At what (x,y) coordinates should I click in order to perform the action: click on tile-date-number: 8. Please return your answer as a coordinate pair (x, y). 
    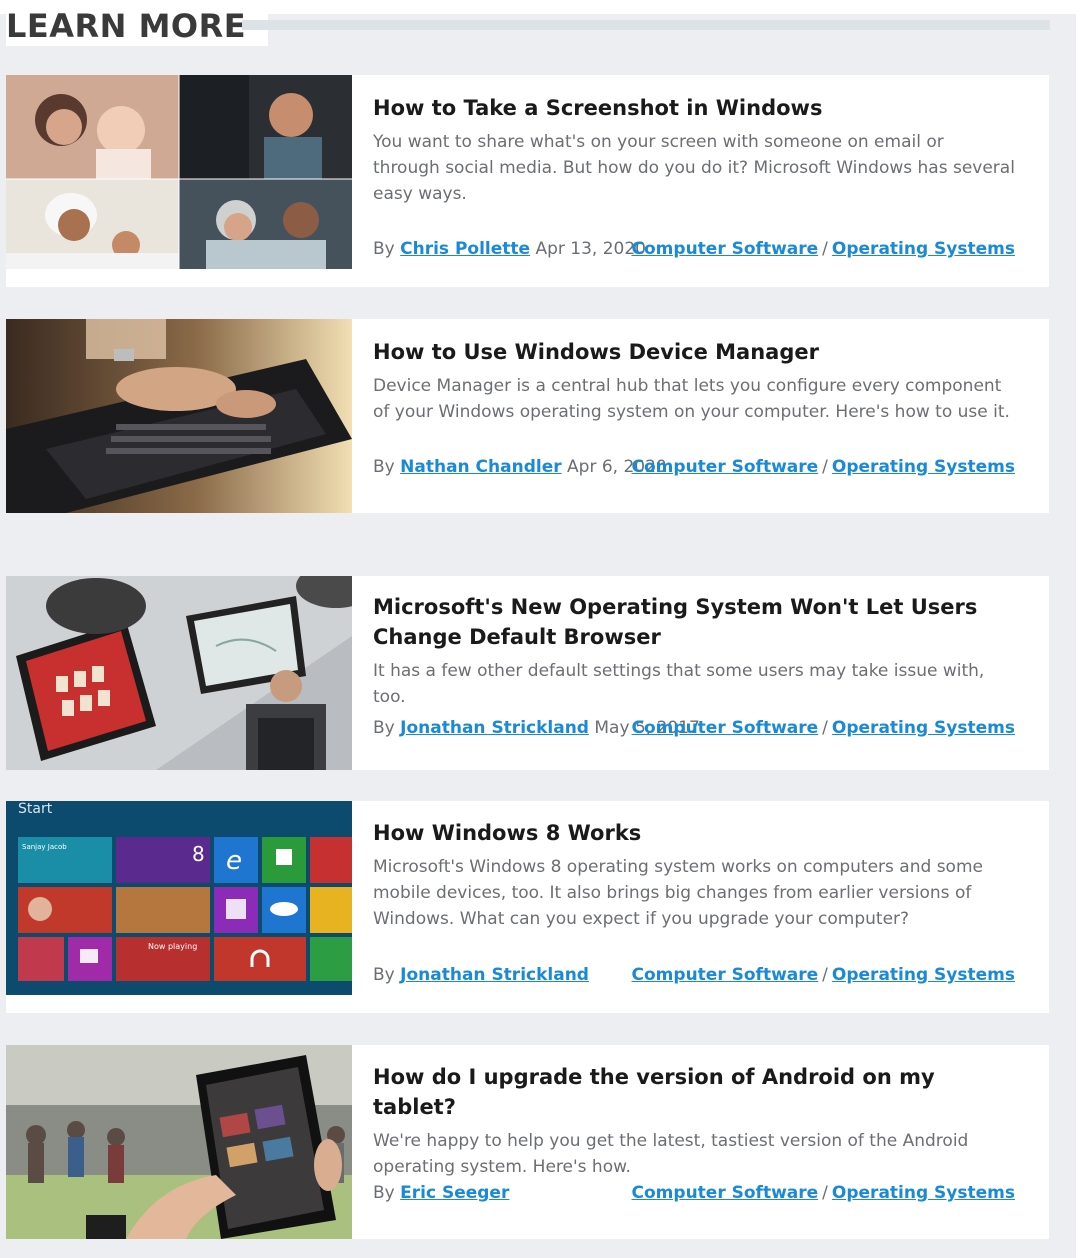
    Looking at the image, I should click on (198, 854).